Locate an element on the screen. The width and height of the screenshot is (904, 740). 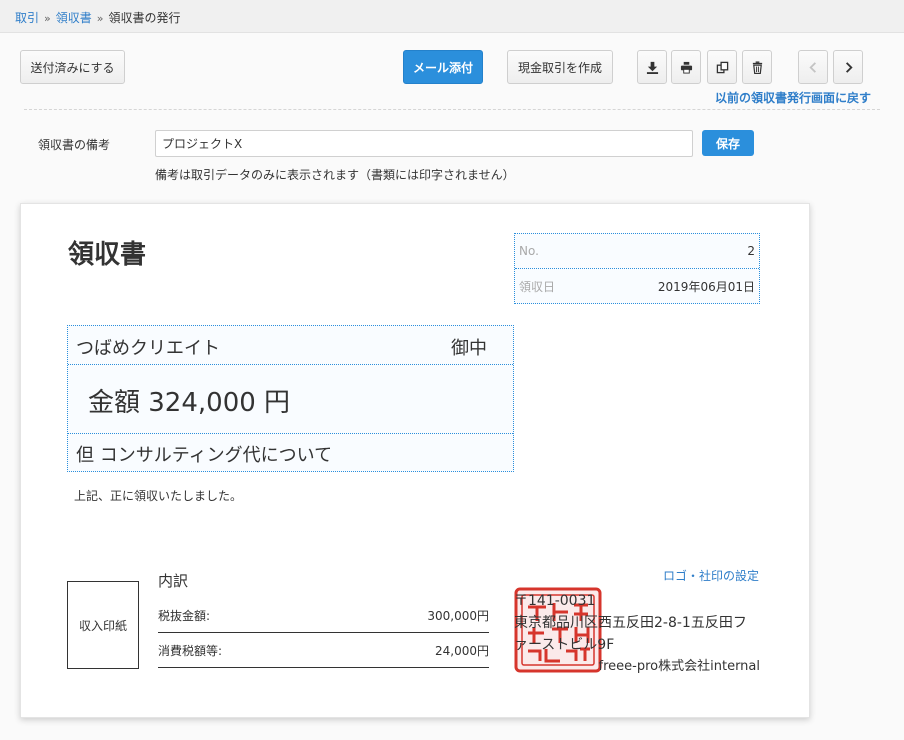
receipt-date-row: 領収日 2019年06月01日 is located at coordinates (637, 286).